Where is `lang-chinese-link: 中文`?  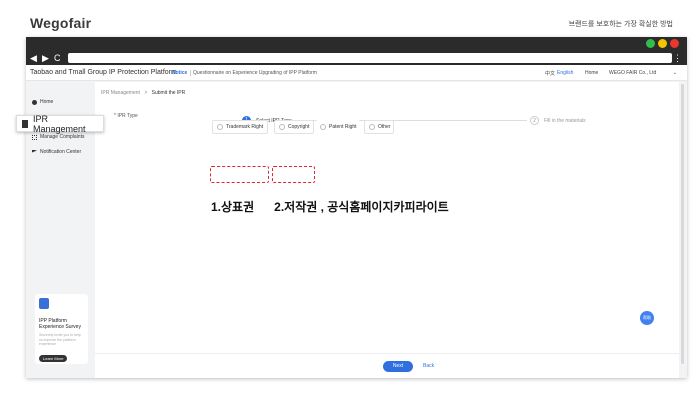 lang-chinese-link: 中文 is located at coordinates (550, 73).